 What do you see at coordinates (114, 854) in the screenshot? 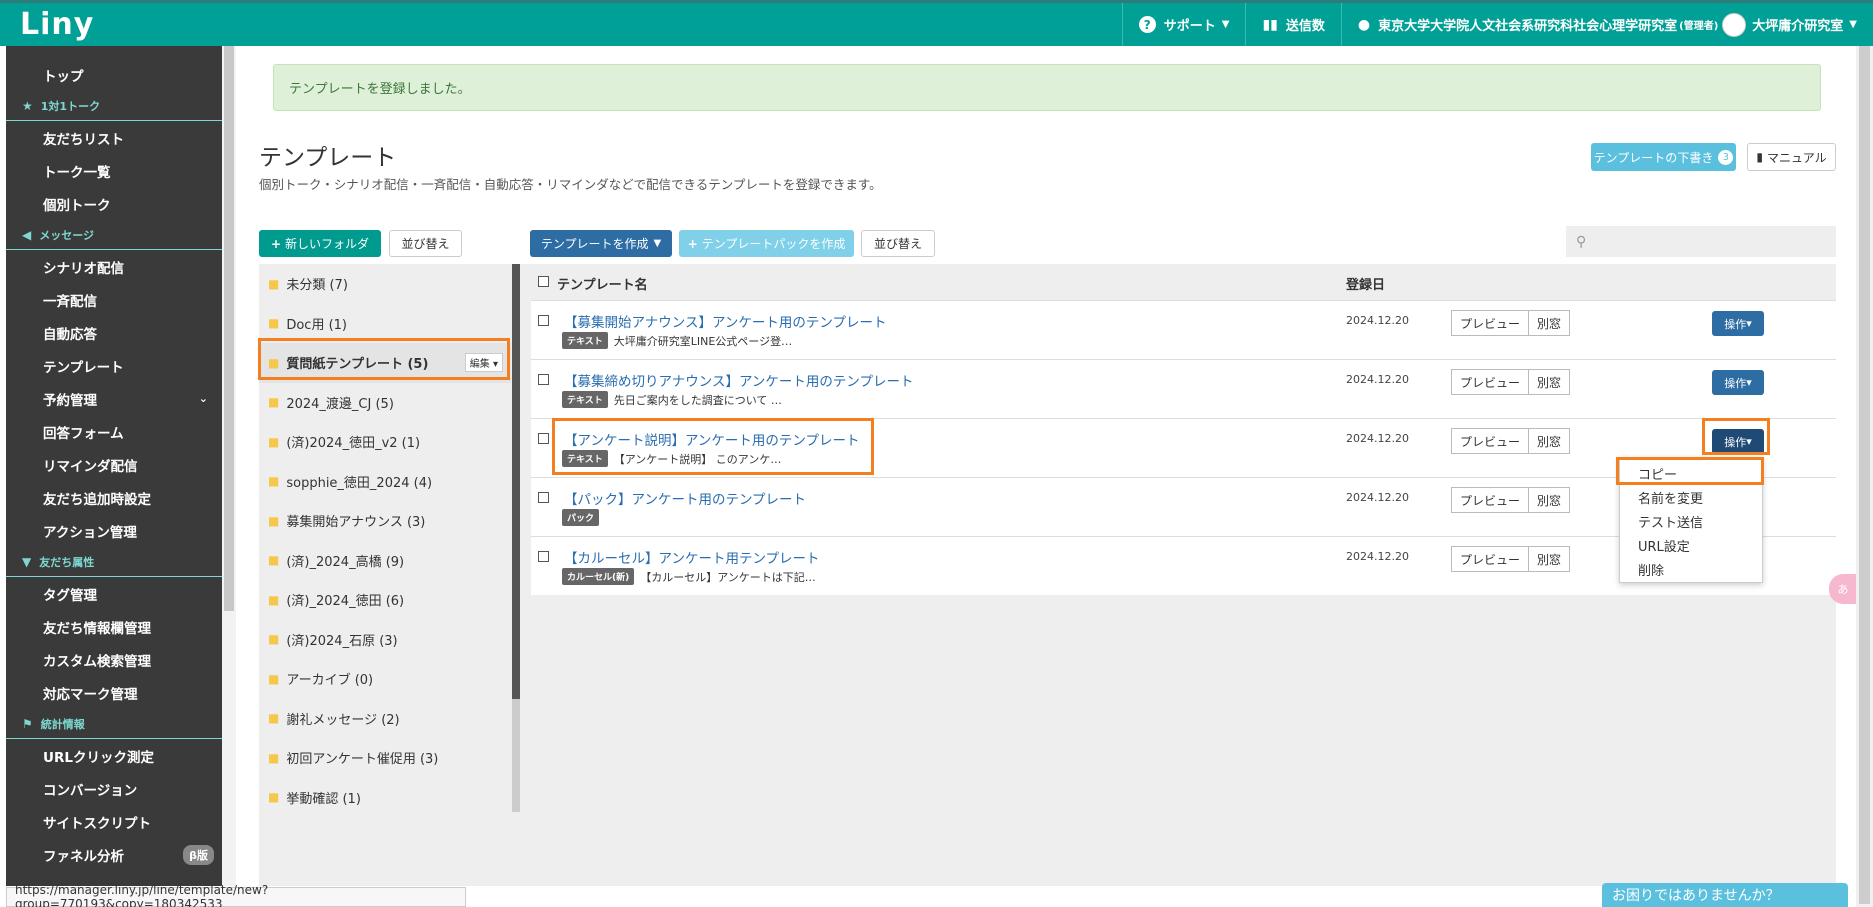
I see `sidebar-item-funnel: ファネル分析 β版` at bounding box center [114, 854].